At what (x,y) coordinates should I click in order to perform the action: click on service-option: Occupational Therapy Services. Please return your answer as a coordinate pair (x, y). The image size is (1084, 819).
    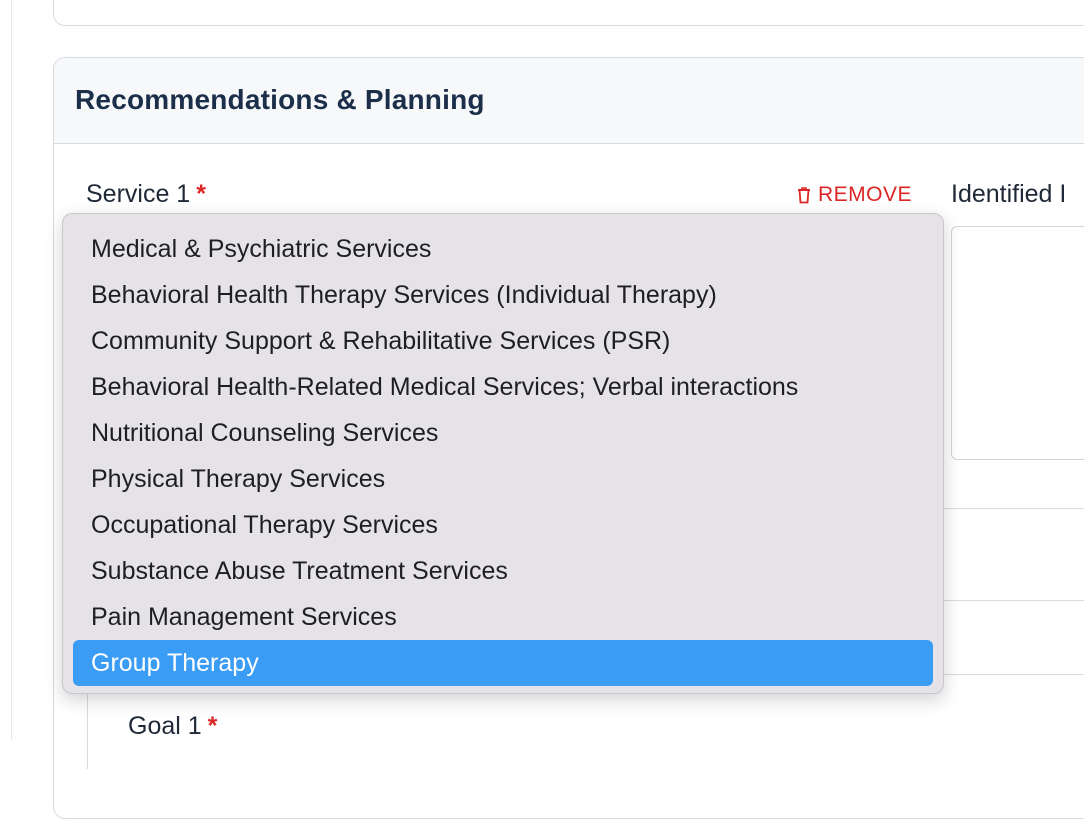
    Looking at the image, I should click on (503, 525).